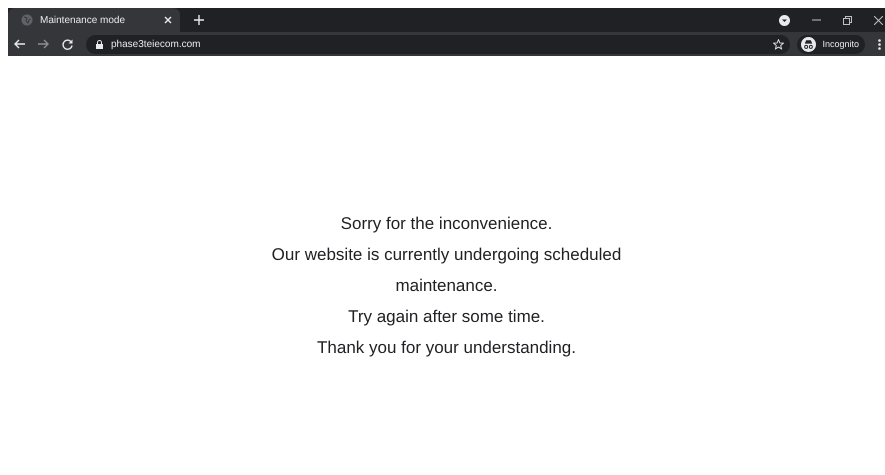 Image resolution: width=885 pixels, height=475 pixels. Describe the element at coordinates (446, 317) in the screenshot. I see `message-text: Try again after some time.` at that location.